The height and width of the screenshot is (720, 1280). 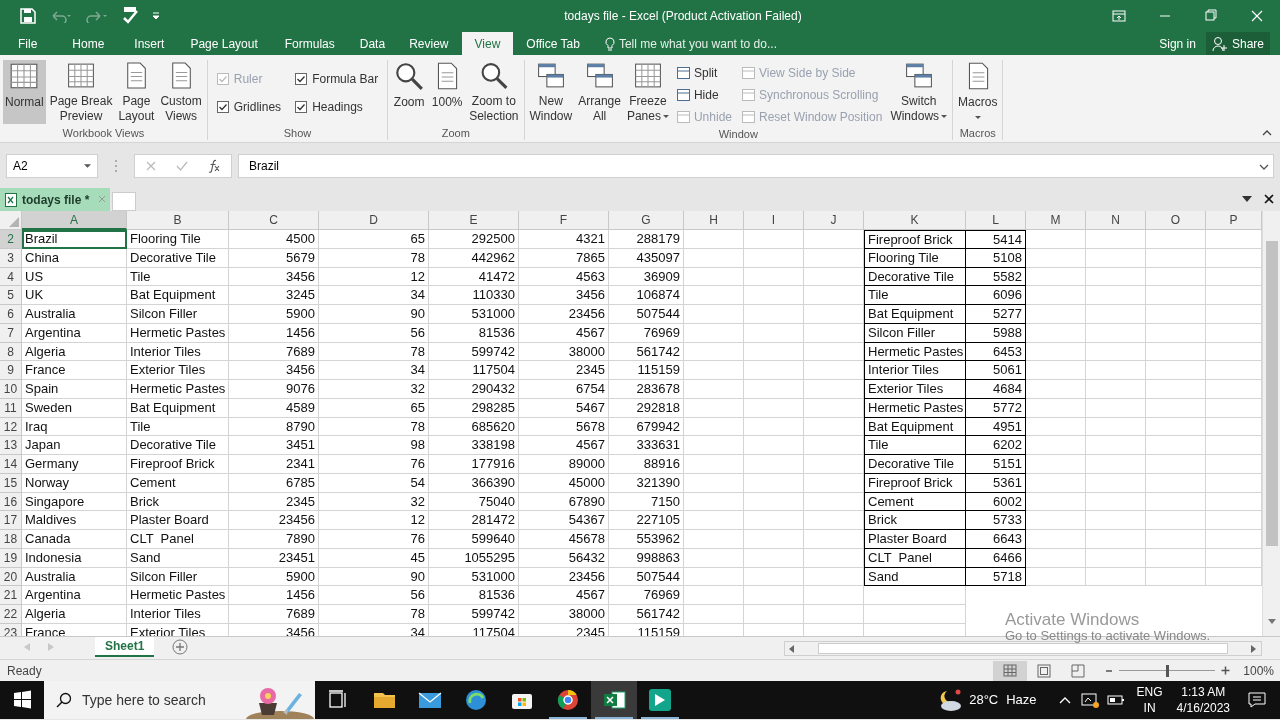 I want to click on previous-sheet-icon, so click(x=27, y=647).